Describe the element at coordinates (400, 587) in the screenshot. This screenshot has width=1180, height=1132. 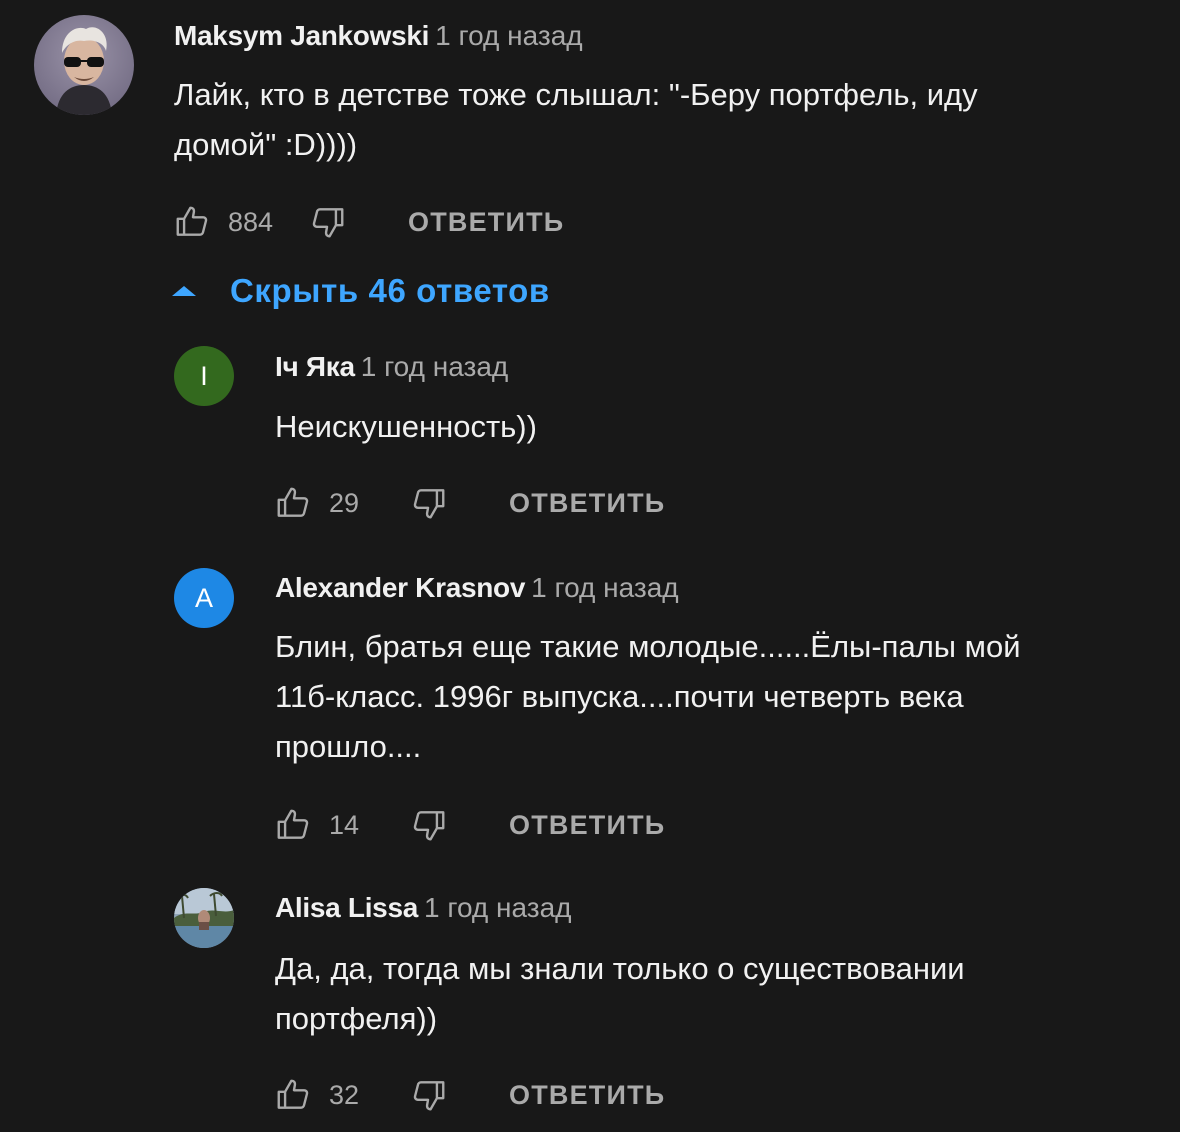
I see `author-name: Alexander Krasnov` at that location.